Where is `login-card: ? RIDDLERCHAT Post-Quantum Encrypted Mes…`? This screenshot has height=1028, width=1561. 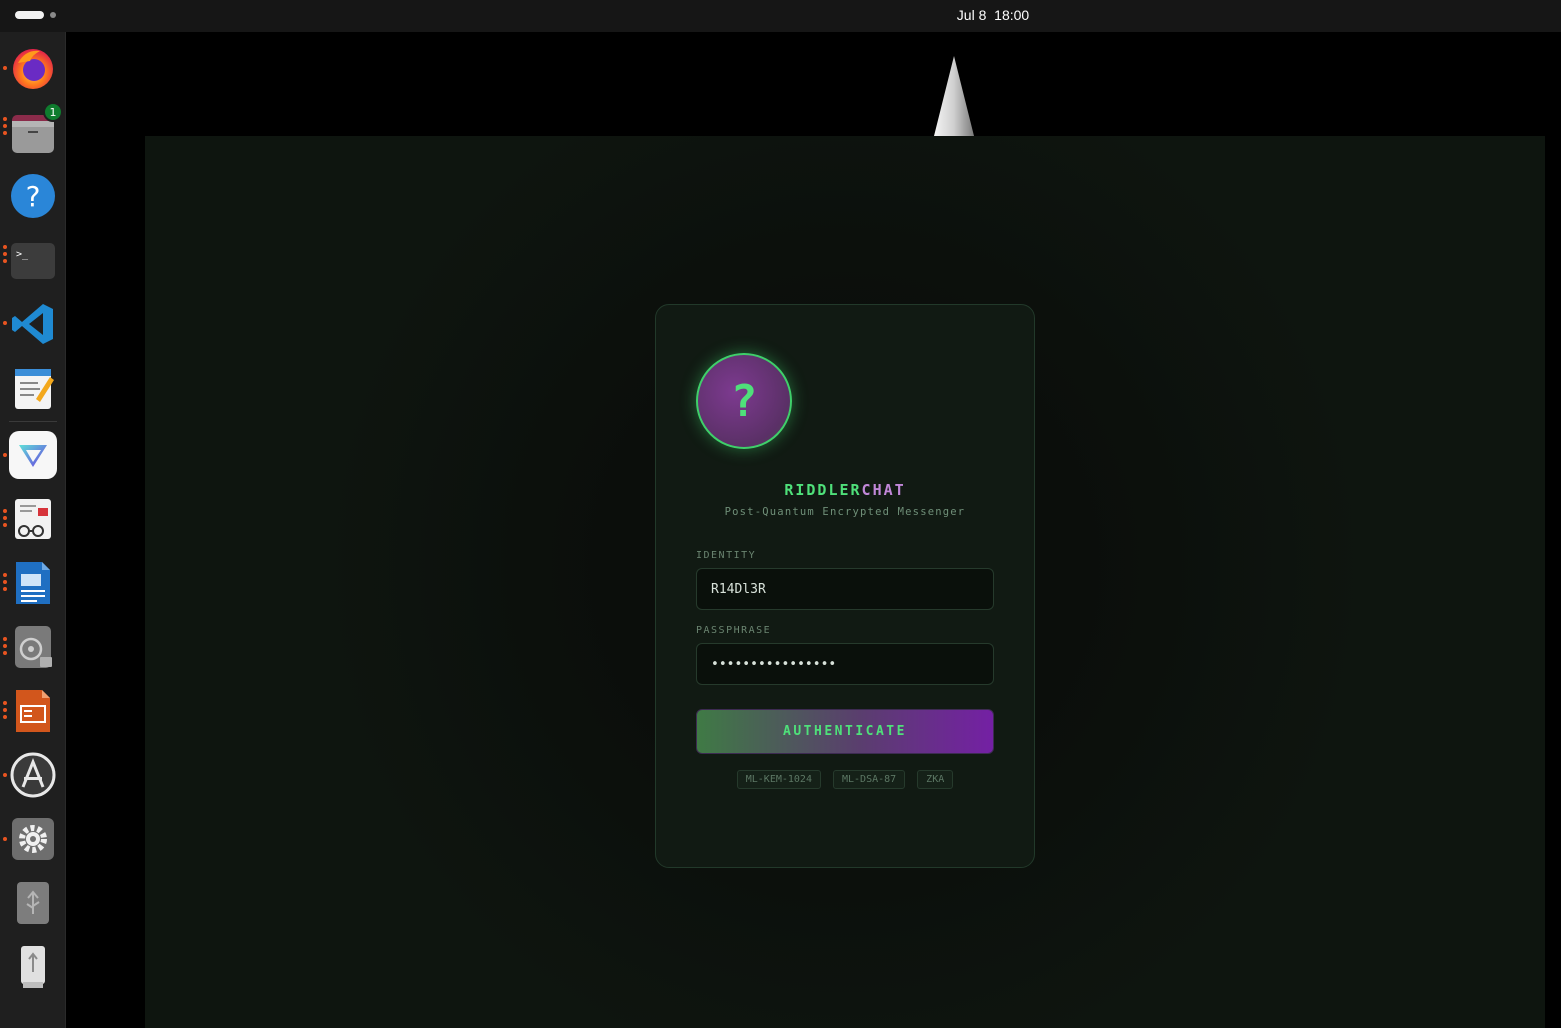
login-card: ? RIDDLERCHAT Post-Quantum Encrypted Mes… is located at coordinates (845, 586).